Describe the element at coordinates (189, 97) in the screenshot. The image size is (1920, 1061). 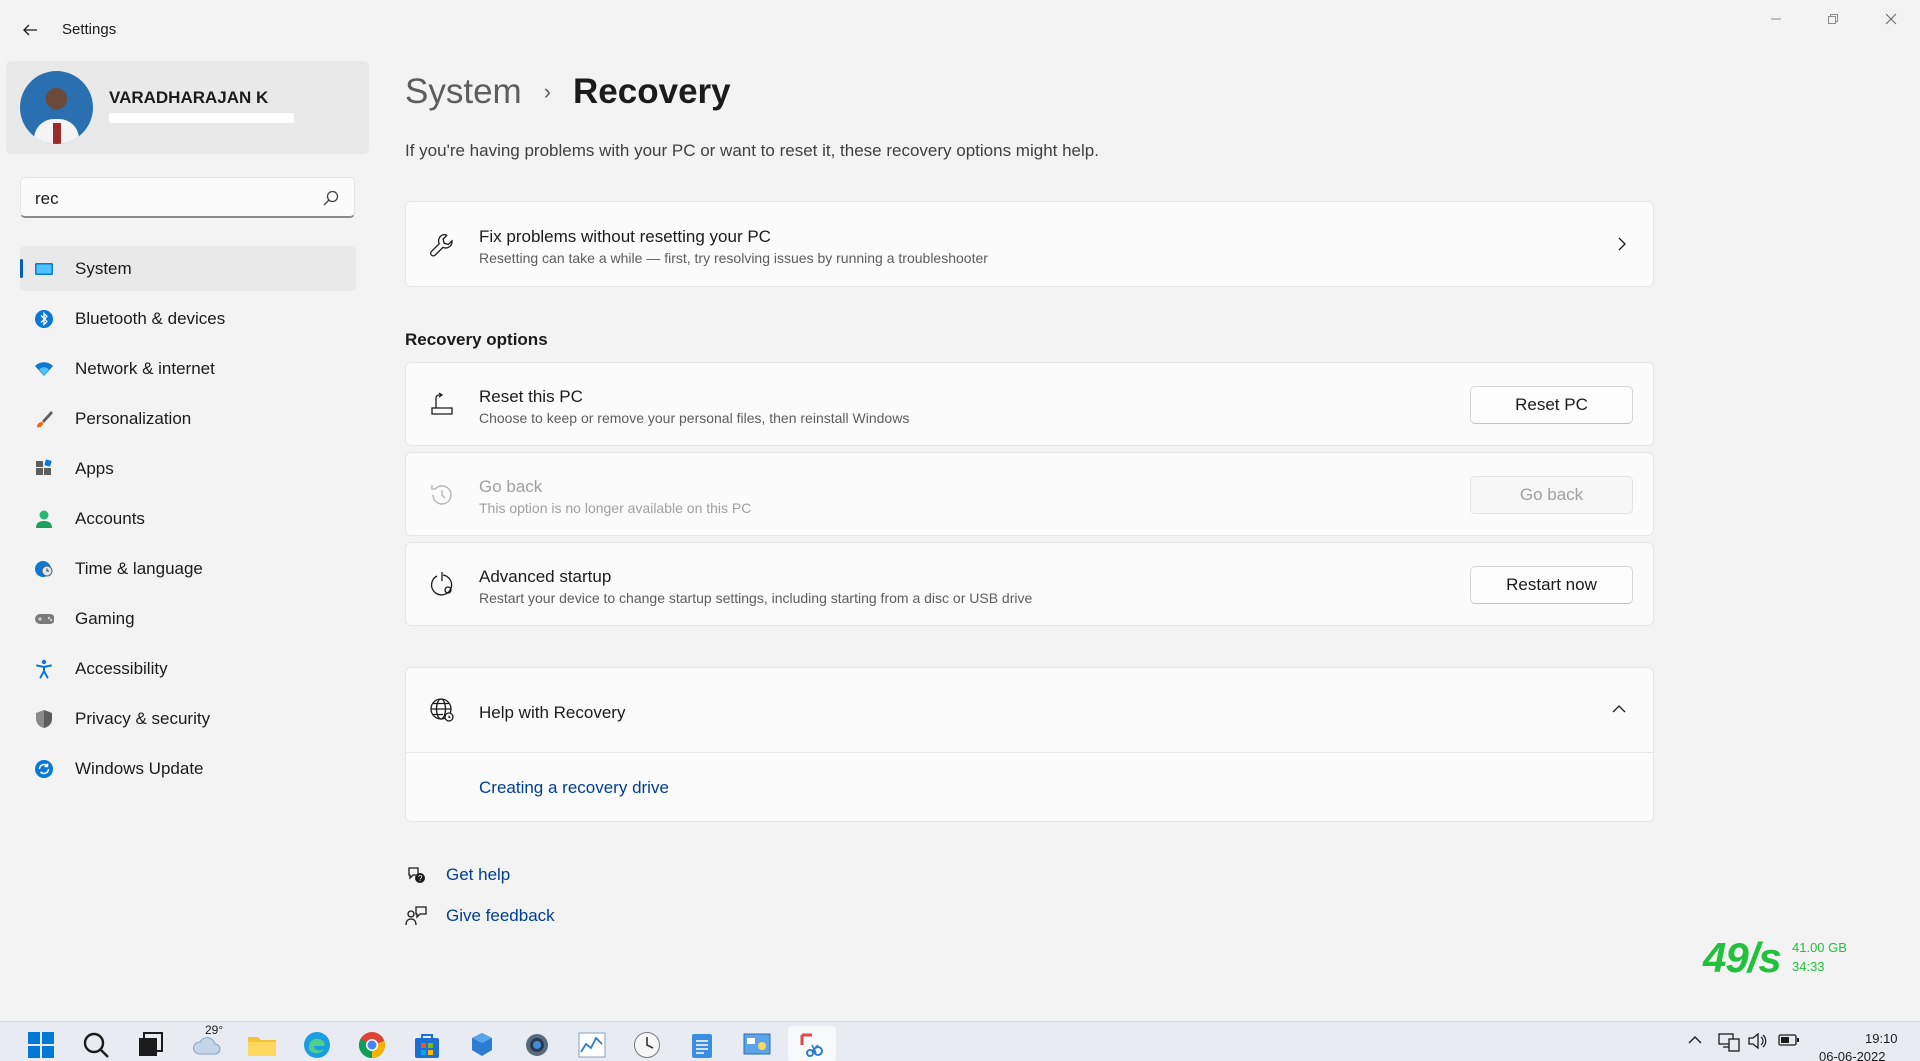
I see `profile-name: VARADHARAJAN K` at that location.